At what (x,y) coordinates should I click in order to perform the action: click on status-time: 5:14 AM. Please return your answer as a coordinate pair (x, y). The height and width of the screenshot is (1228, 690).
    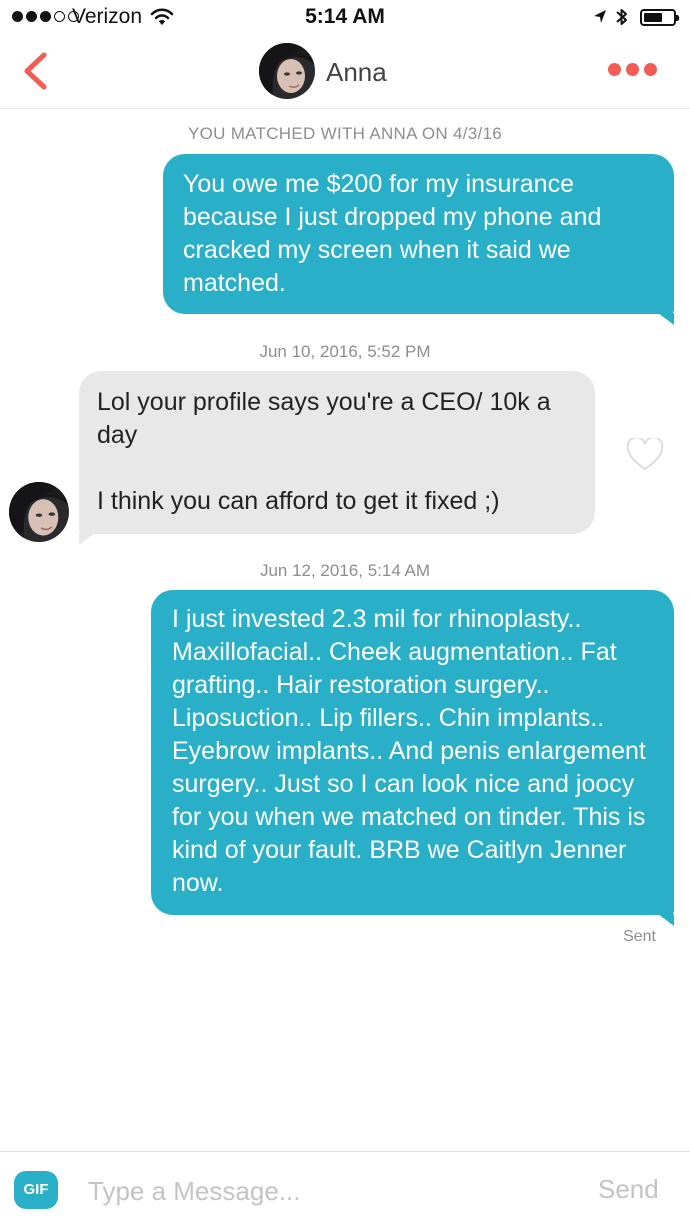
    Looking at the image, I should click on (345, 16).